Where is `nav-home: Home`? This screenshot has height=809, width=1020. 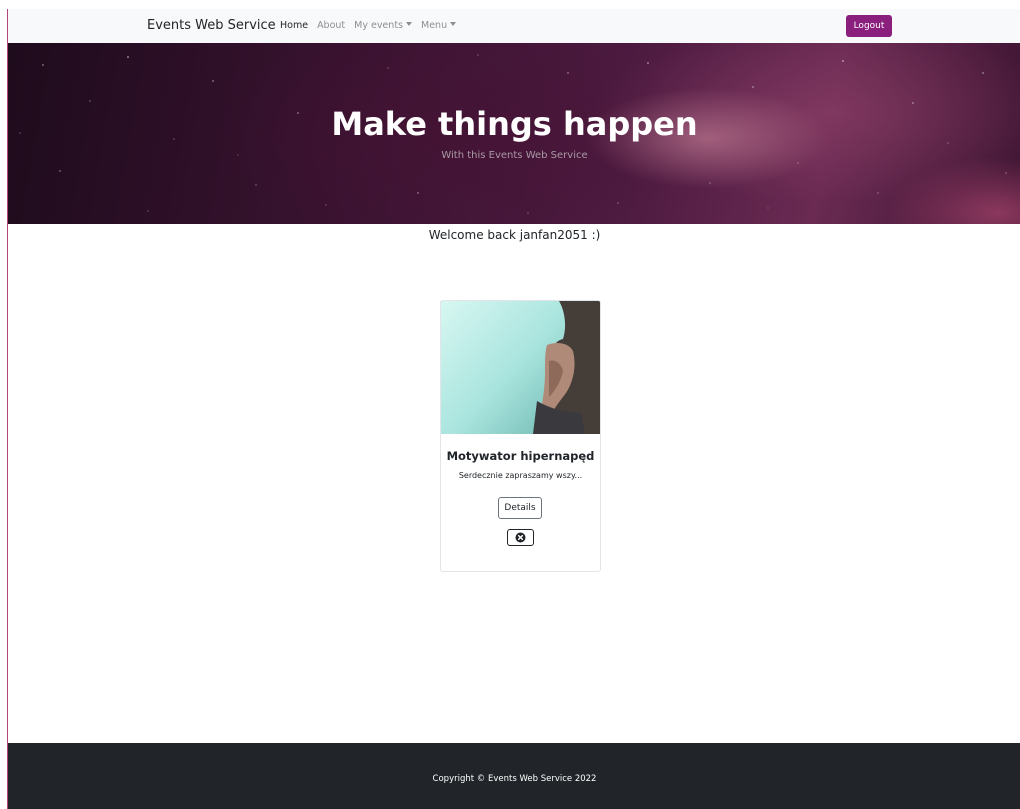 nav-home: Home is located at coordinates (294, 25).